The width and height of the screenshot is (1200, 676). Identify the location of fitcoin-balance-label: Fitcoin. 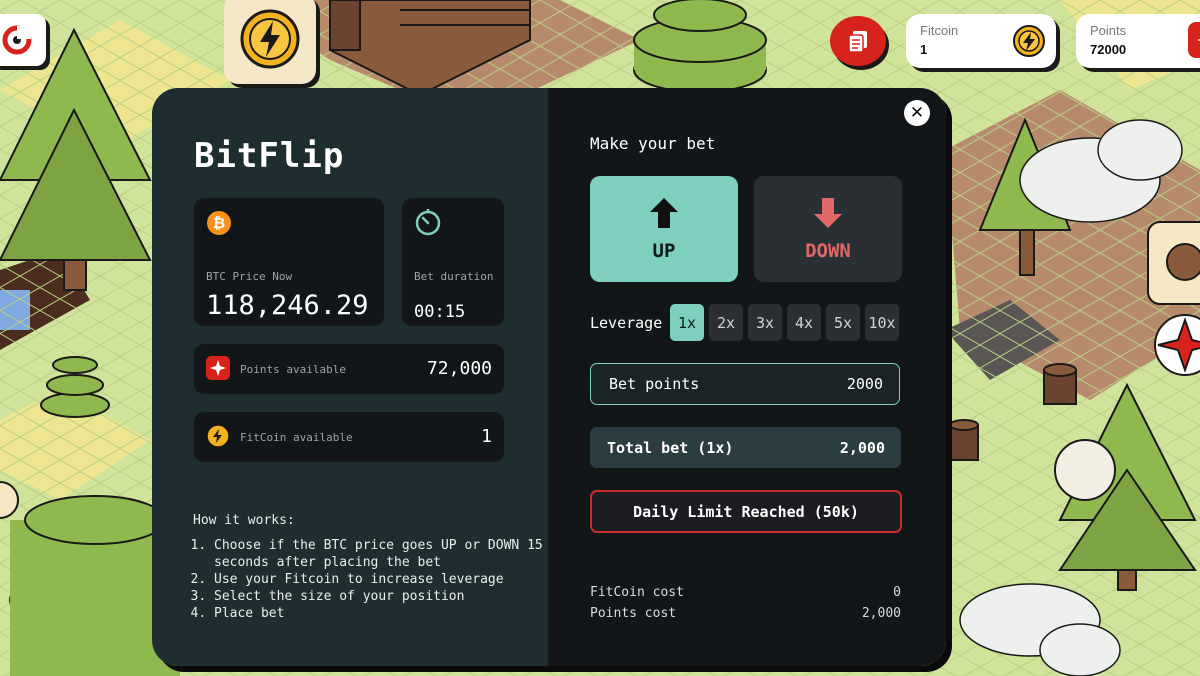
(939, 30).